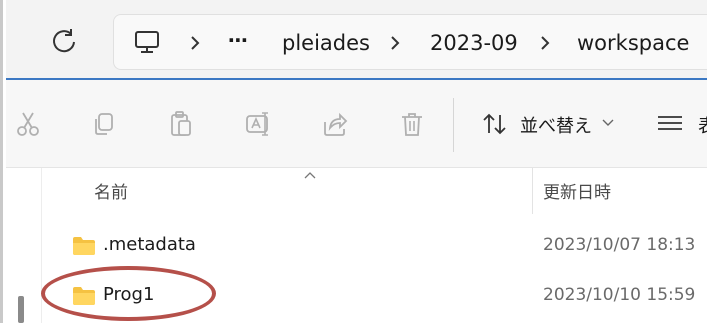 The width and height of the screenshot is (707, 323). What do you see at coordinates (410, 42) in the screenshot?
I see `address-bar: ⋯ pleiades 2023-09 workspace` at bounding box center [410, 42].